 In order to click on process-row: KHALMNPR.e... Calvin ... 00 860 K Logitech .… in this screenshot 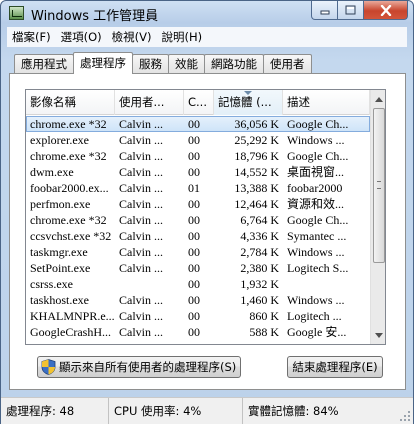, I will do `click(198, 316)`.